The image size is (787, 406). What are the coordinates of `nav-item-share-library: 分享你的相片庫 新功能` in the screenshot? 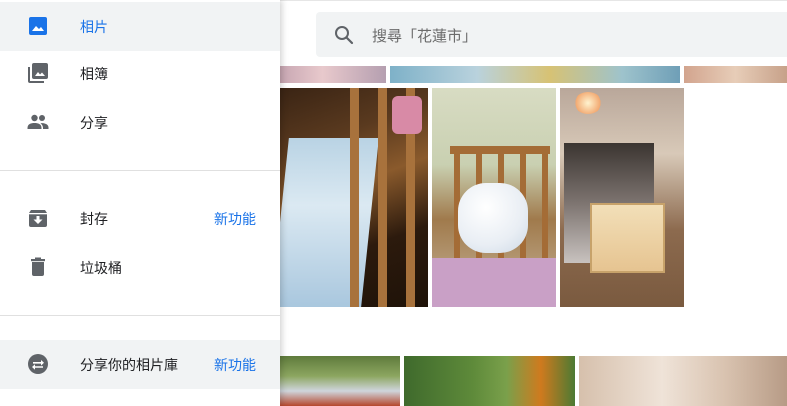 It's located at (140, 364).